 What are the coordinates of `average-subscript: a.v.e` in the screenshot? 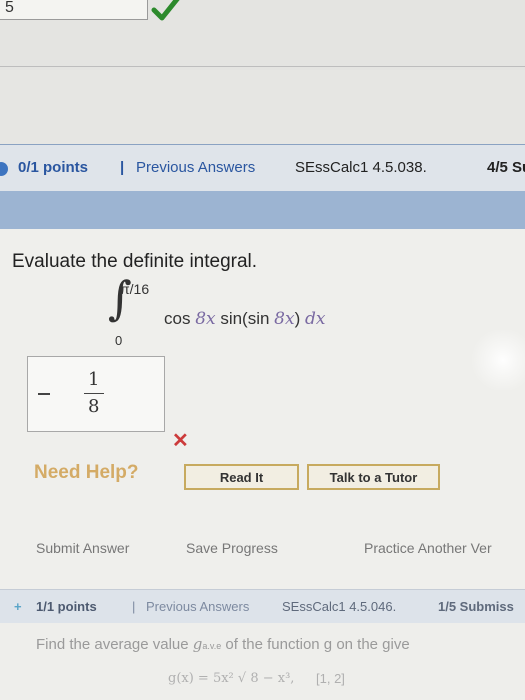 It's located at (212, 646).